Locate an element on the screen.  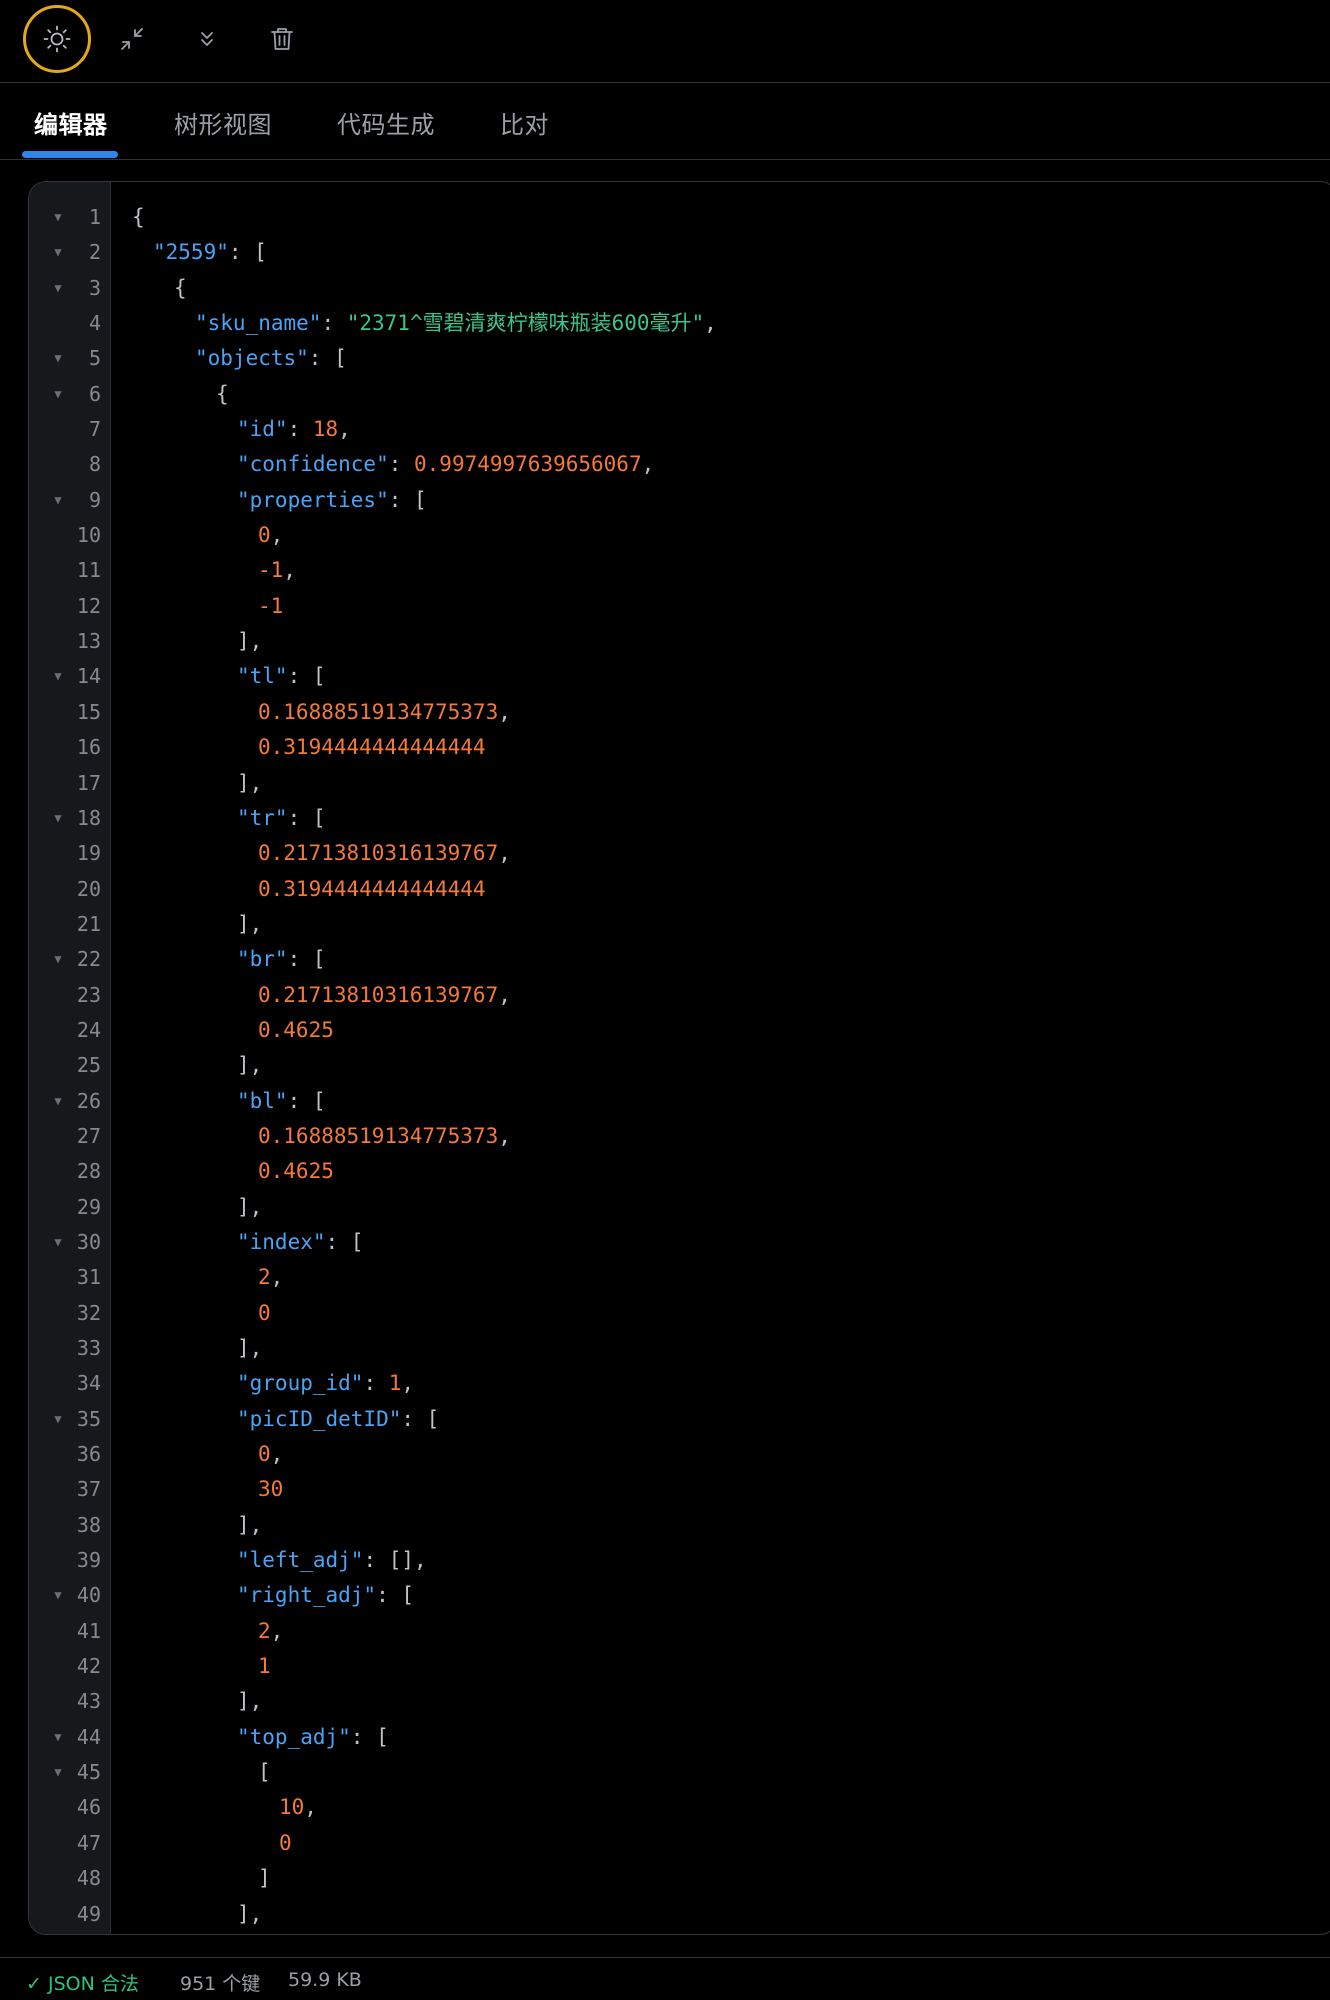
json-key: "2559" is located at coordinates (191, 252).